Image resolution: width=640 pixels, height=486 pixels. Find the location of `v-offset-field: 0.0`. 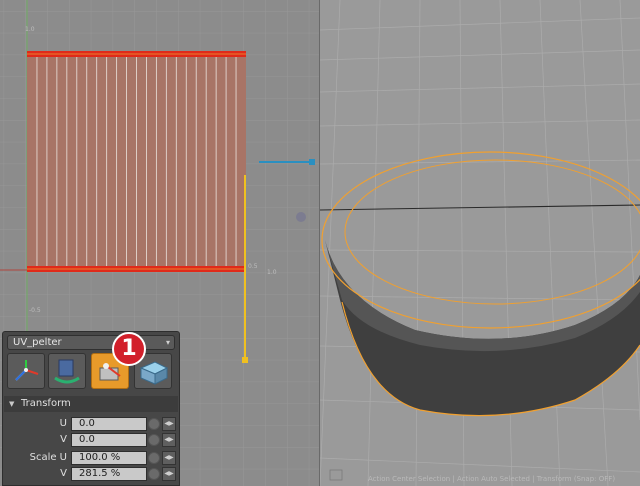

v-offset-field: 0.0 is located at coordinates (109, 440).